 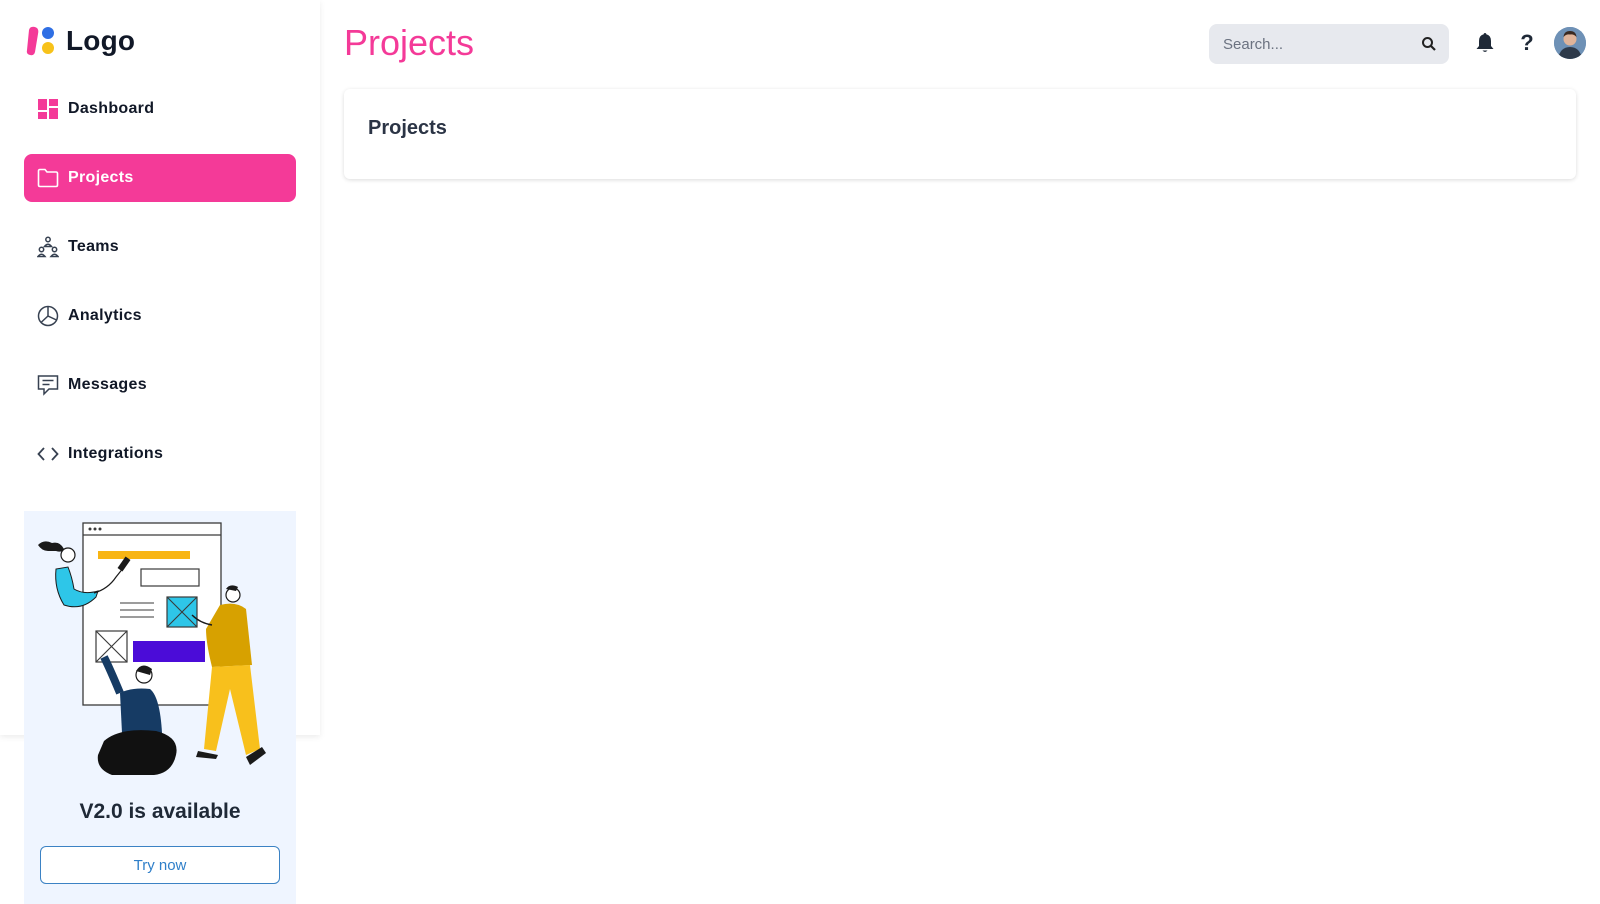 What do you see at coordinates (160, 811) in the screenshot?
I see `promo-title: V2.0 is available` at bounding box center [160, 811].